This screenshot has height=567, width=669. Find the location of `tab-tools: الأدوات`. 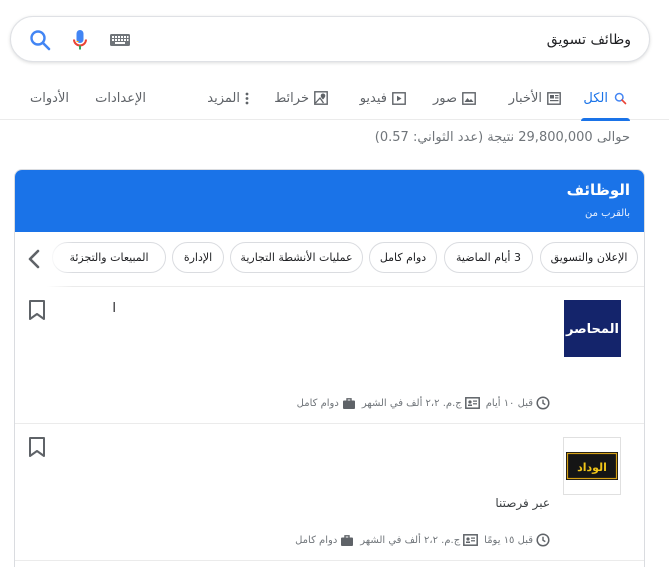

tab-tools: الأدوات is located at coordinates (49, 98).